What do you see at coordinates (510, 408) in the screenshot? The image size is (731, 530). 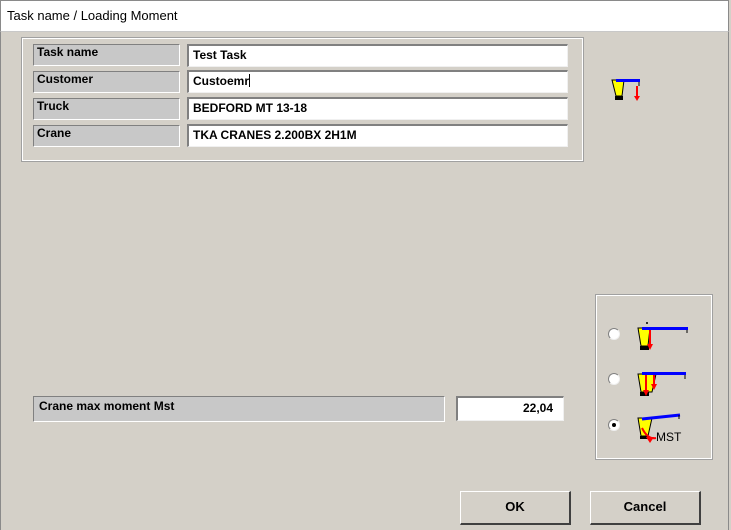 I see `crane-max-moment-value: 22,04` at bounding box center [510, 408].